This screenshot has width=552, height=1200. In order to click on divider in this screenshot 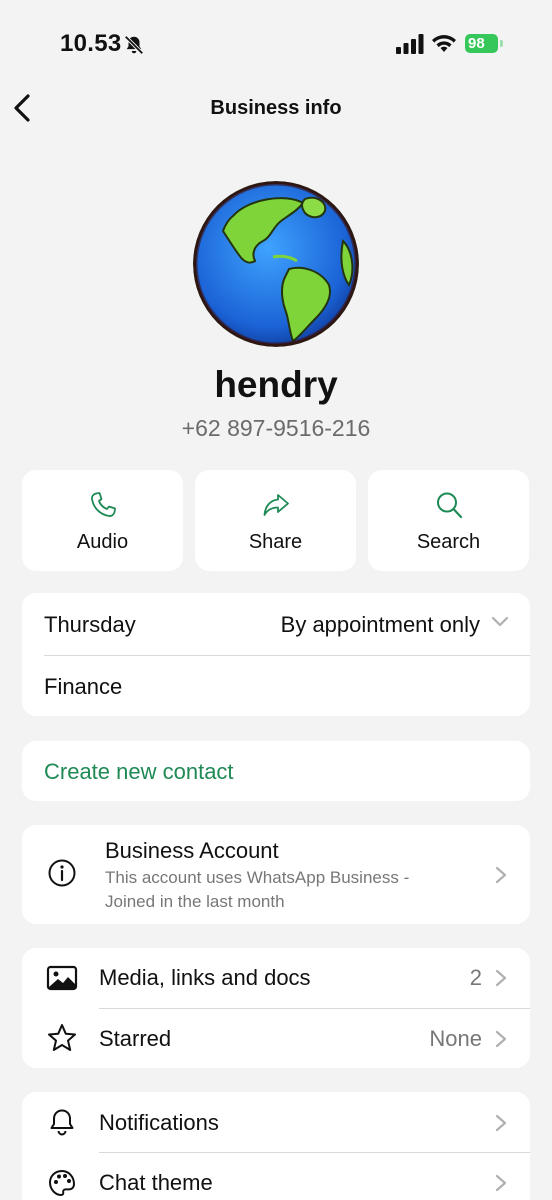, I will do `click(287, 655)`.